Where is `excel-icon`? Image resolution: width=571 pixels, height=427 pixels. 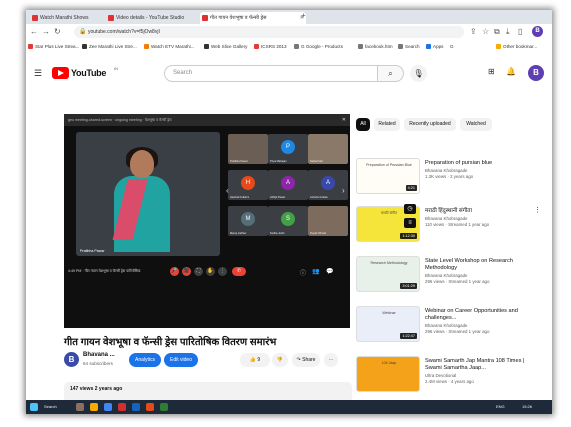
excel-icon is located at coordinates (164, 407).